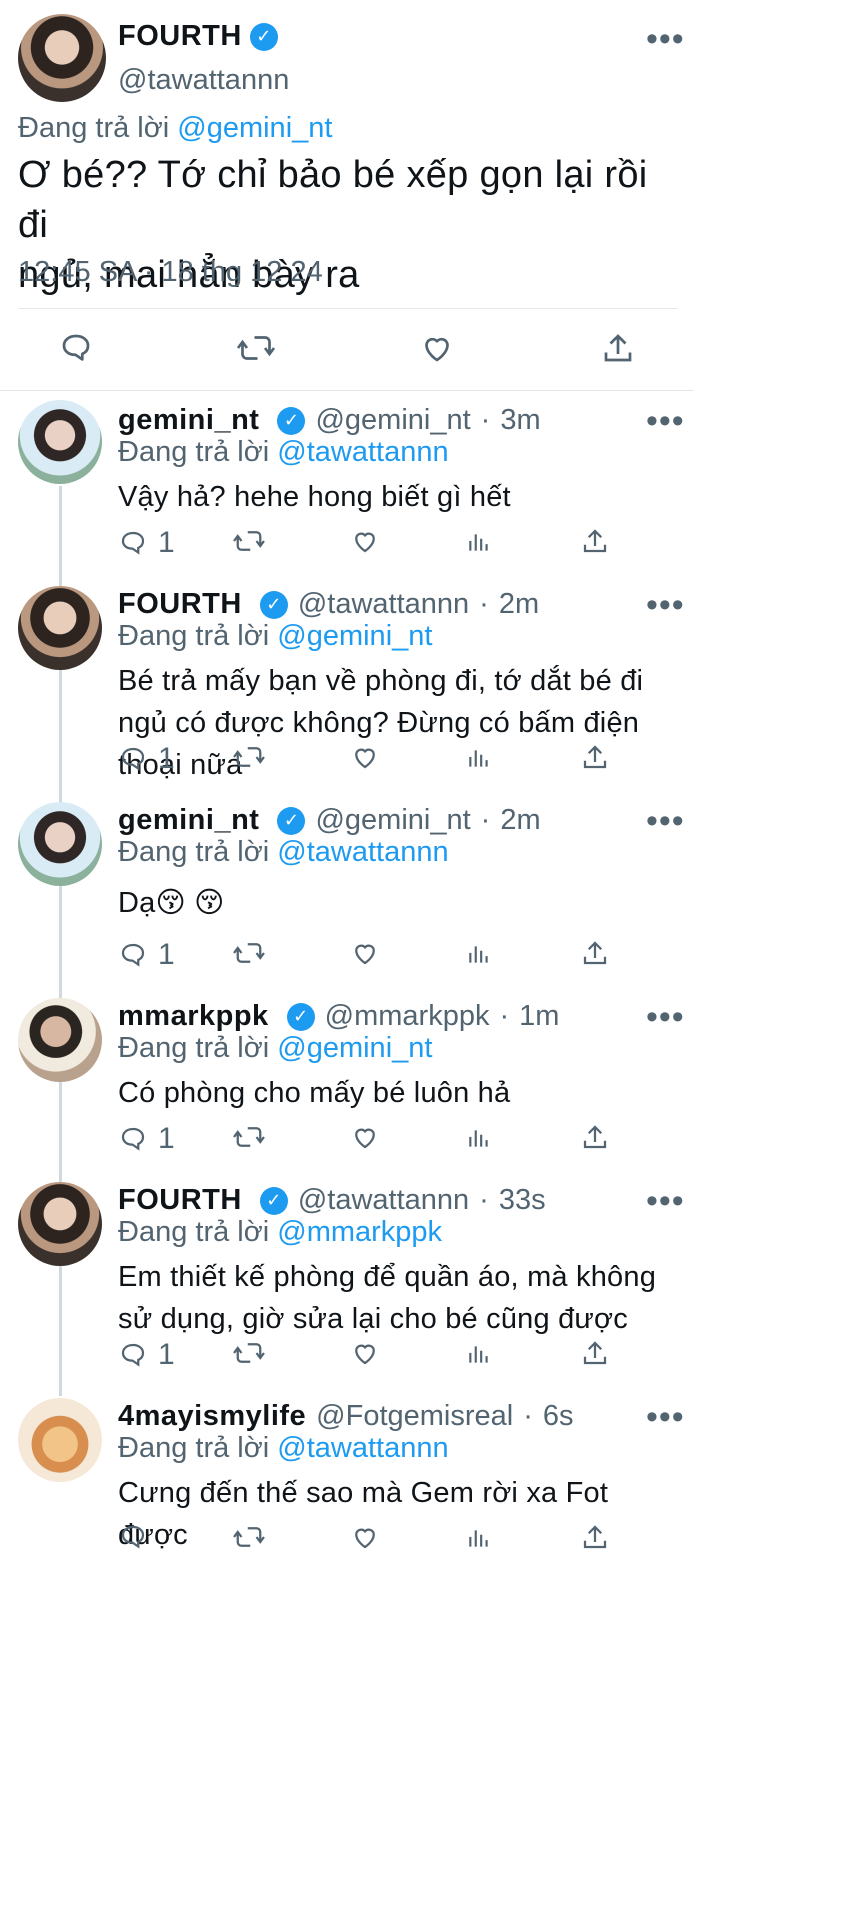 Image resolution: width=850 pixels, height=1920 pixels. I want to click on time: 3m, so click(520, 420).